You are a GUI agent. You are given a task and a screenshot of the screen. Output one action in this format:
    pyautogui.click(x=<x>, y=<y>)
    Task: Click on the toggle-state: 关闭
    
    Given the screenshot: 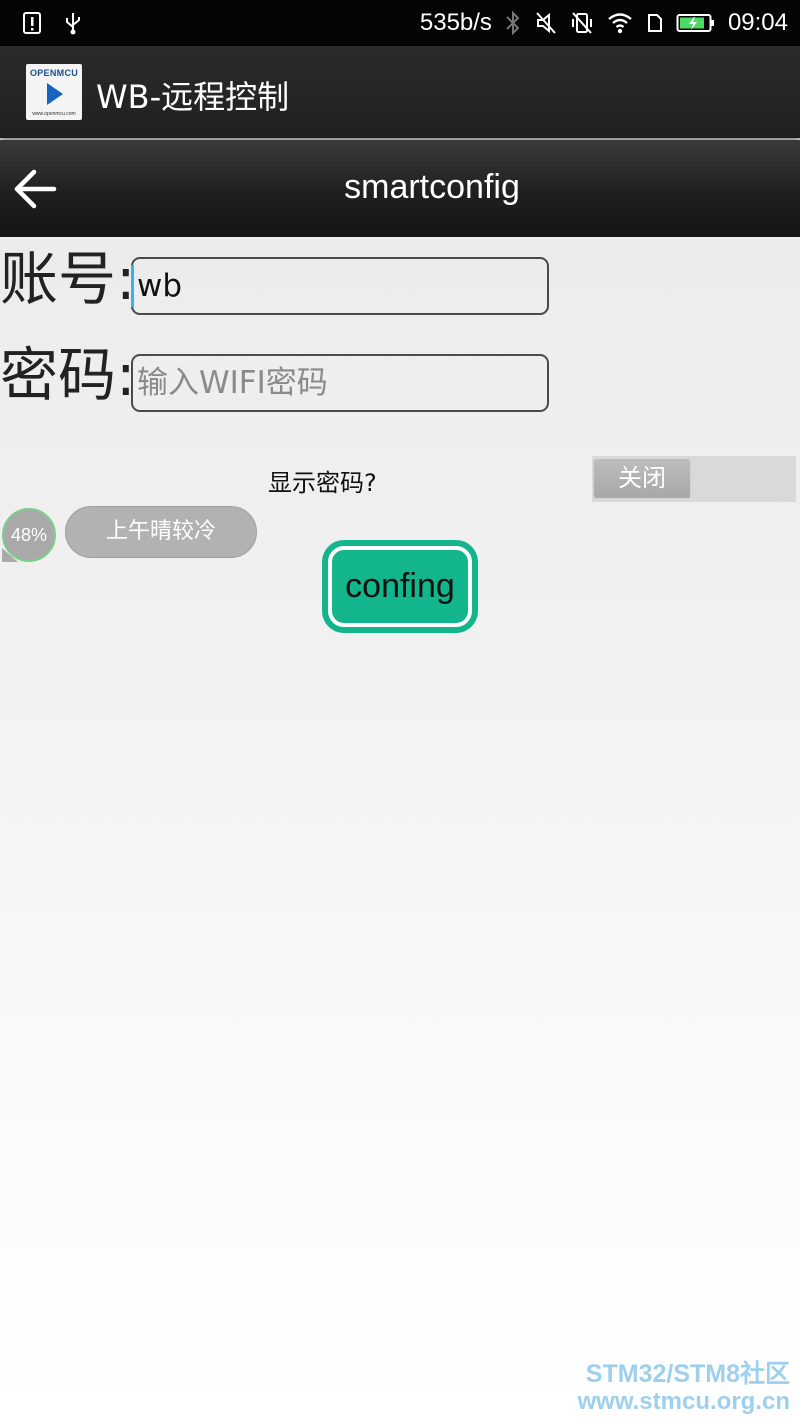 What is the action you would take?
    pyautogui.click(x=642, y=478)
    